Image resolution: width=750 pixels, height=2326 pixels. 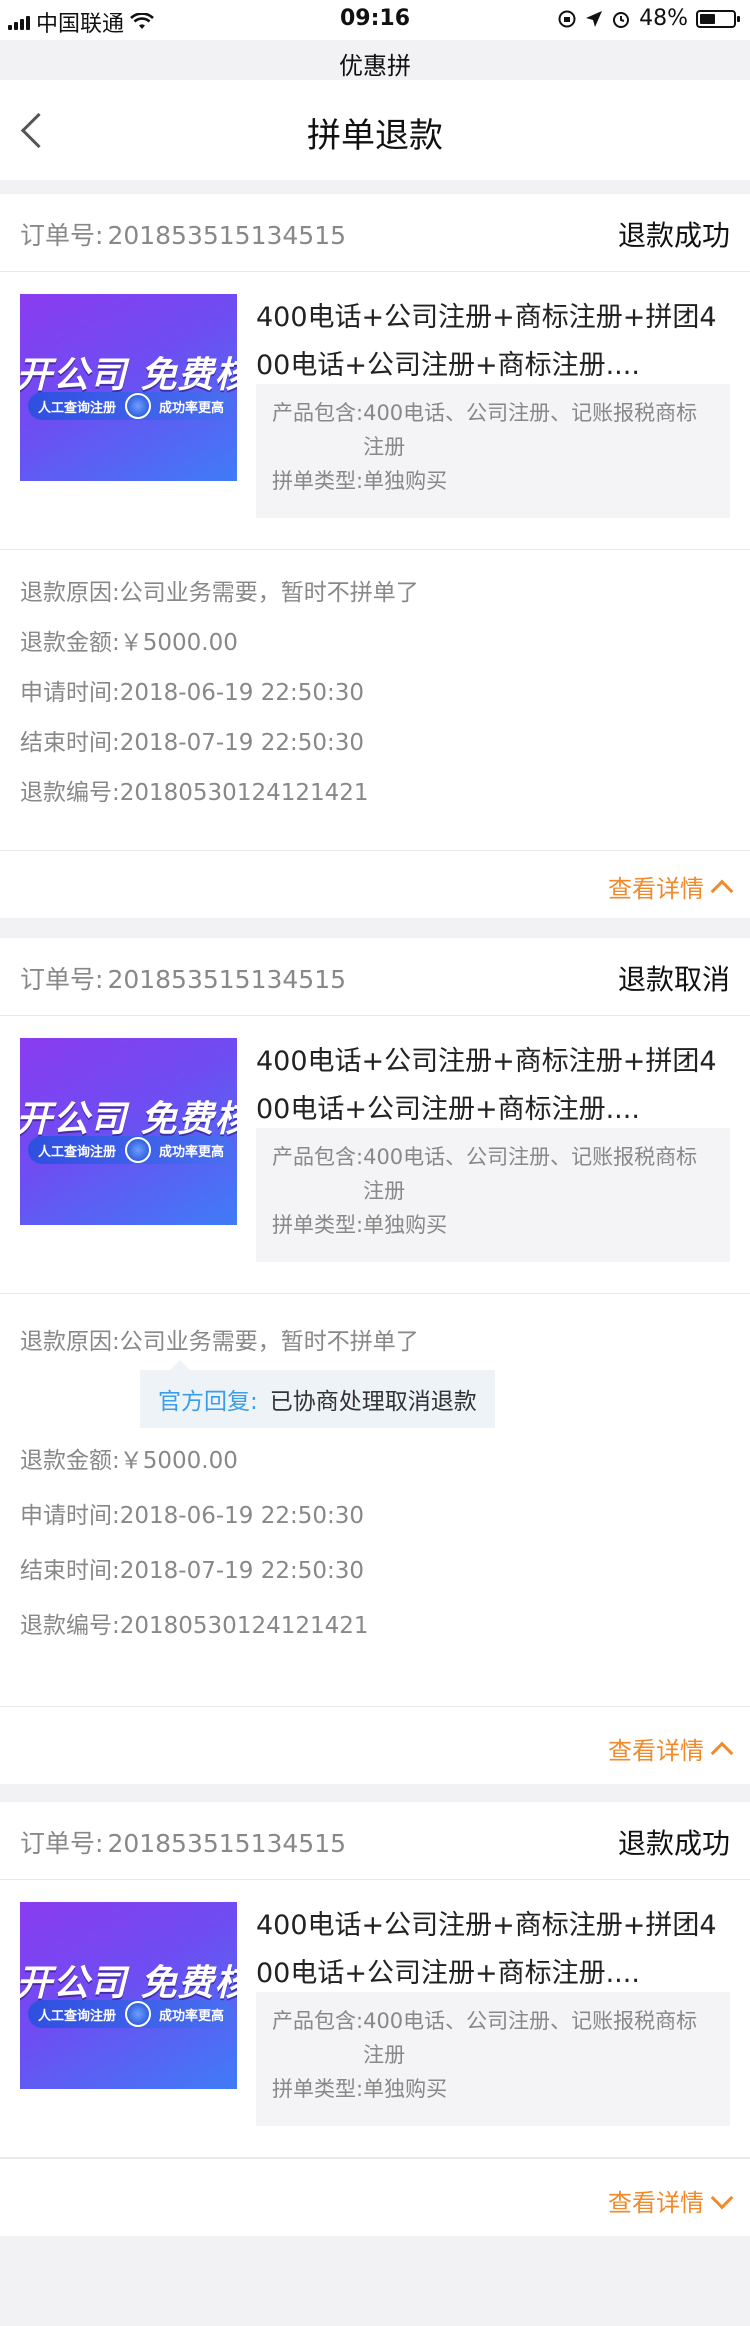 I want to click on chevron-down-icon, so click(x=722, y=2197).